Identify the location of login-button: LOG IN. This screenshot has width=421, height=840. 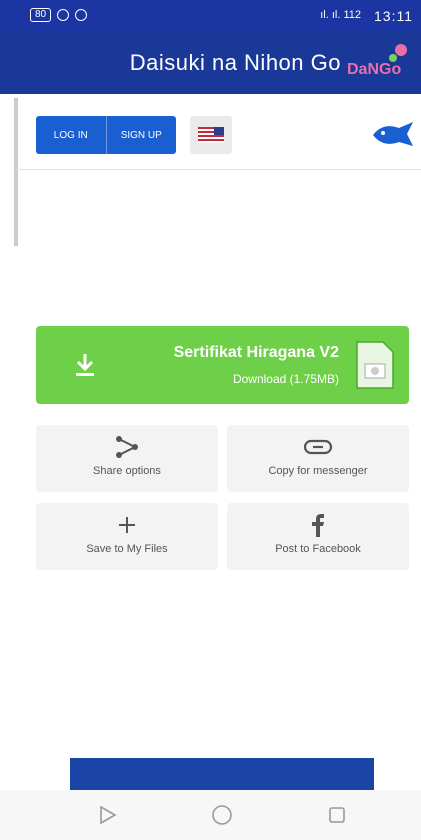
(71, 135).